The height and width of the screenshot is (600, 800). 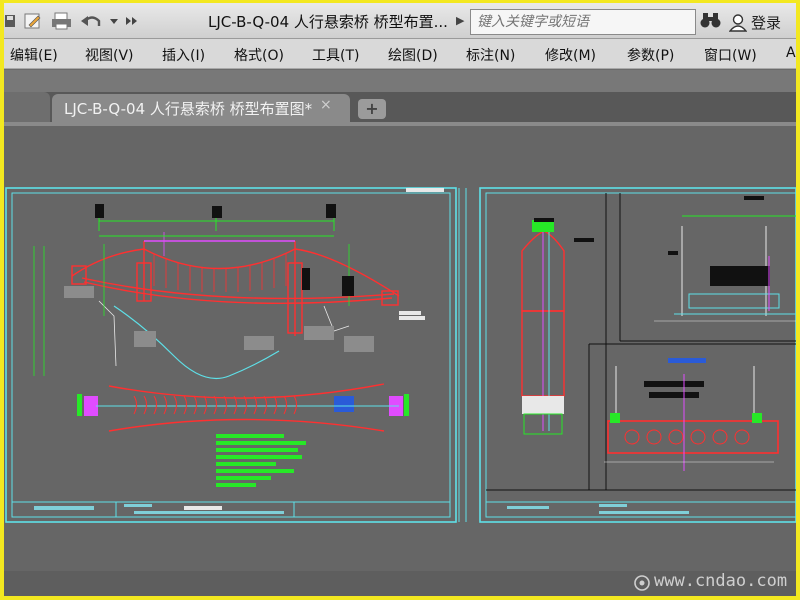 What do you see at coordinates (730, 55) in the screenshot?
I see `menu-window: 窗口(W)` at bounding box center [730, 55].